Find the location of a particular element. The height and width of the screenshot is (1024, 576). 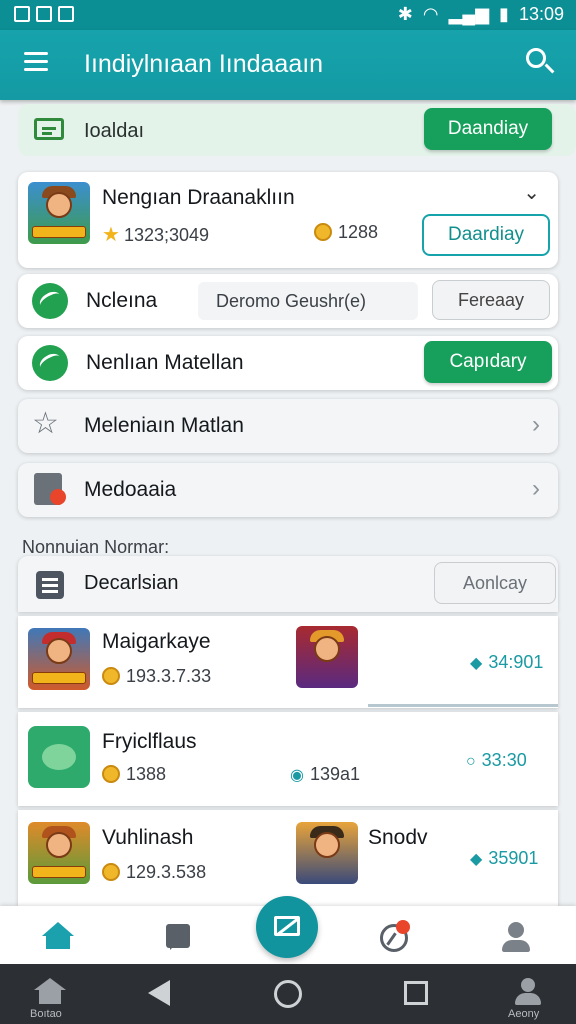

star-outline-icon: ☆ is located at coordinates (45, 423).